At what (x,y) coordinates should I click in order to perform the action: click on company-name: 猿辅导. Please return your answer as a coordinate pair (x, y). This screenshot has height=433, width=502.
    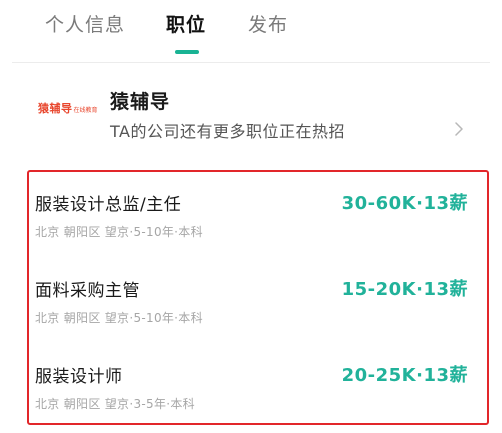
    Looking at the image, I should click on (140, 102).